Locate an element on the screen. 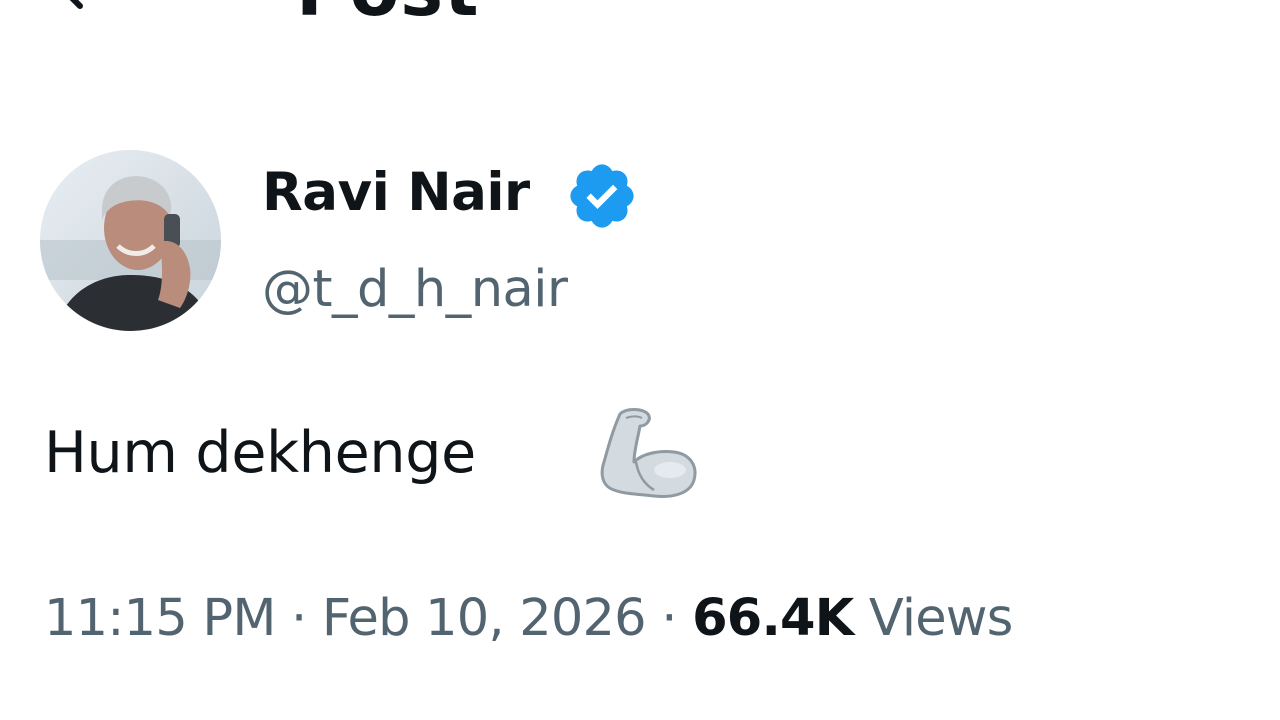  profile-photo is located at coordinates (130, 240).